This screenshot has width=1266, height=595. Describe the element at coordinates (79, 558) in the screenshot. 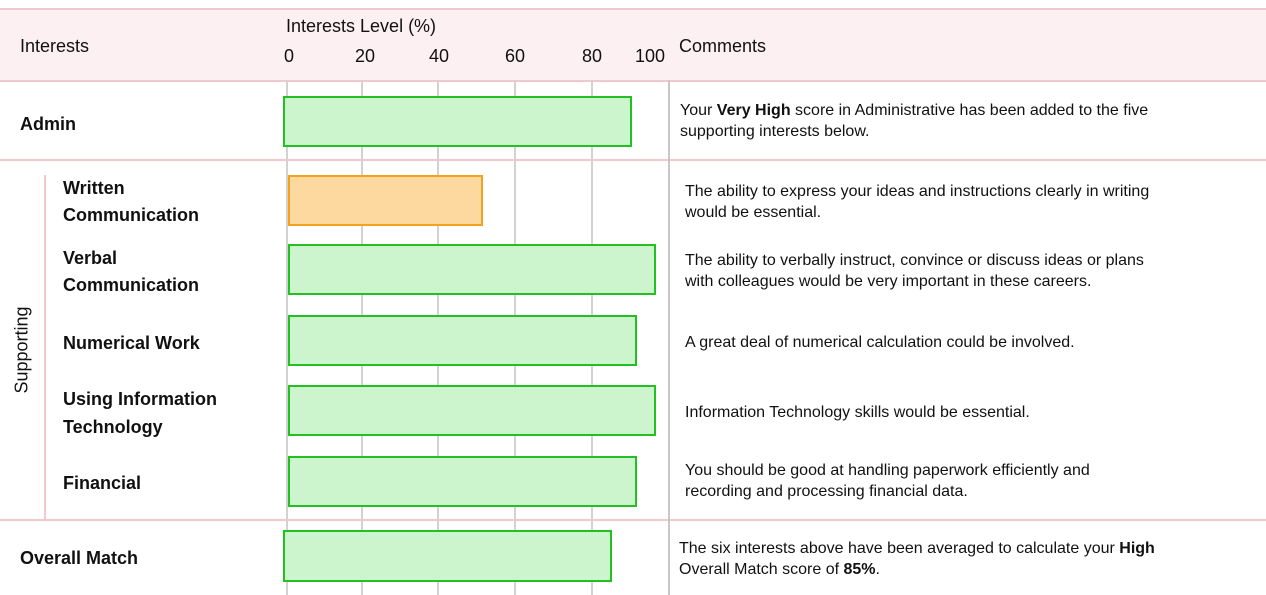

I see `row-label-overall: Overall Match` at that location.